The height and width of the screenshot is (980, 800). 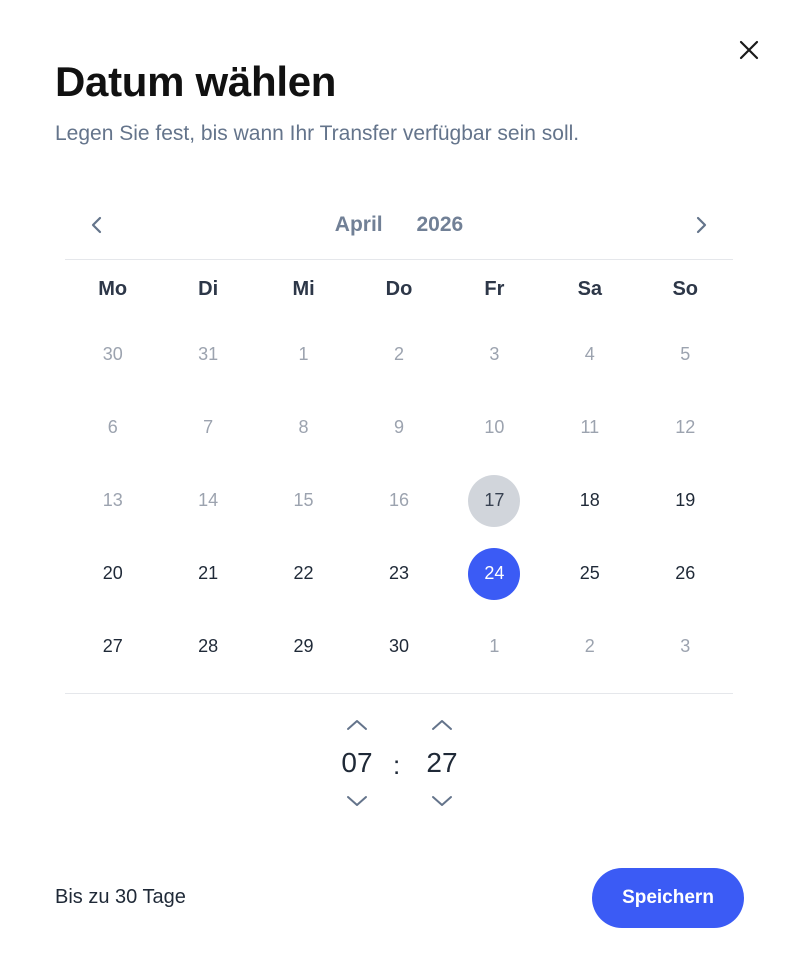 I want to click on day-number: 22, so click(x=303, y=573).